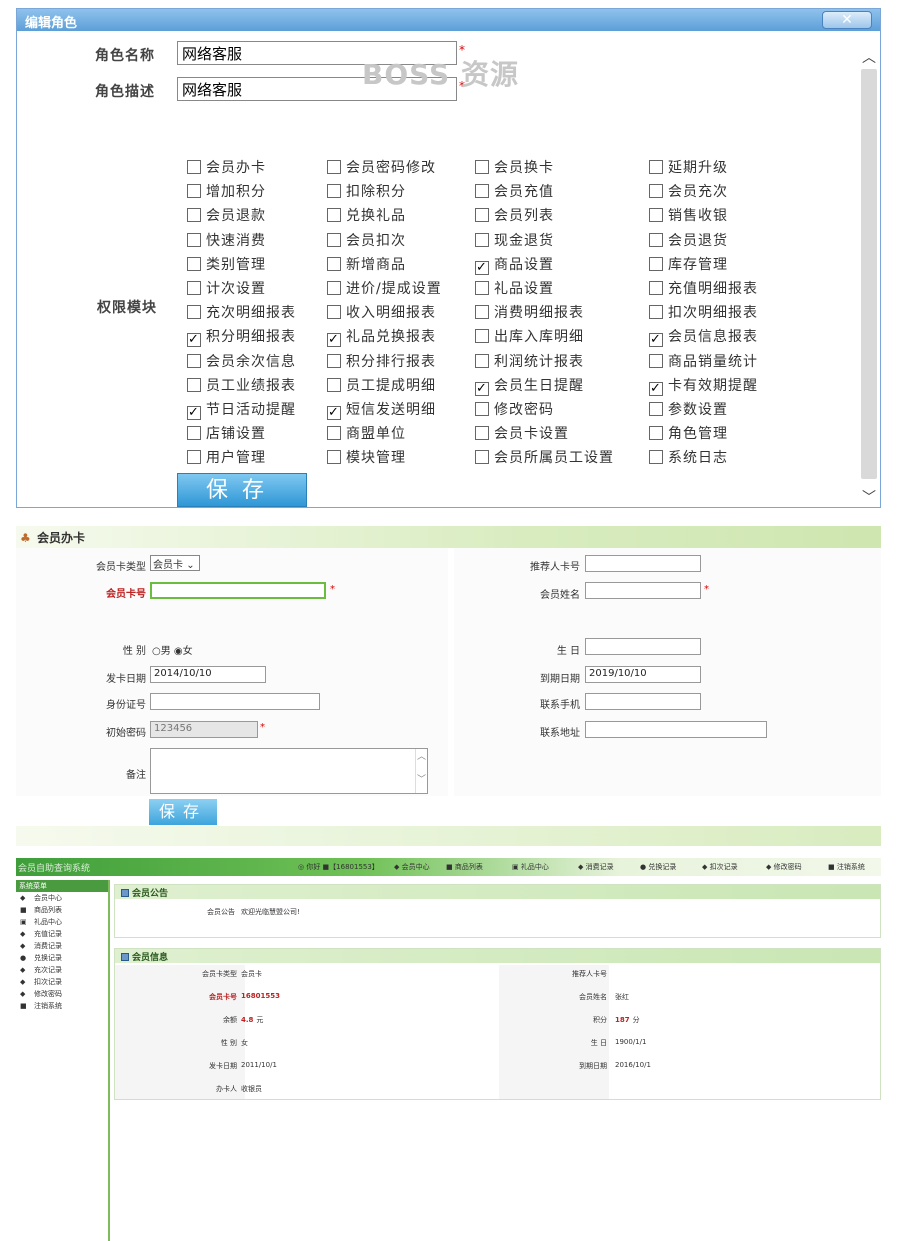 Image resolution: width=900 pixels, height=1241 pixels. I want to click on permission-checkbox: 延期升级, so click(688, 167).